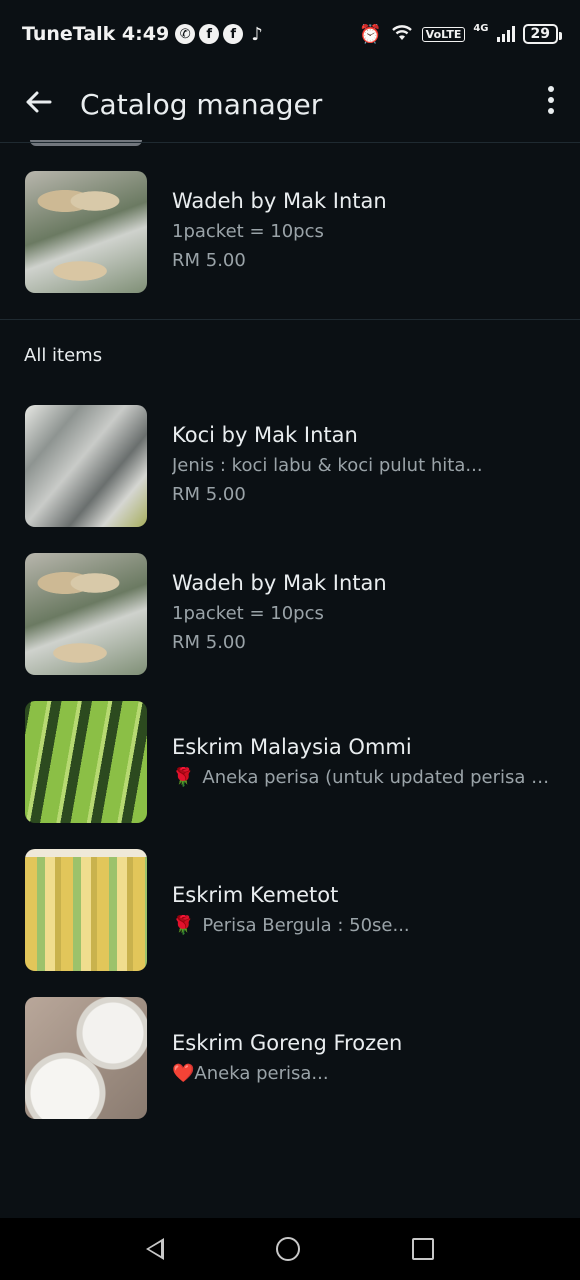 Image resolution: width=580 pixels, height=1280 pixels. Describe the element at coordinates (42, 104) in the screenshot. I see `back-arrow-icon` at that location.